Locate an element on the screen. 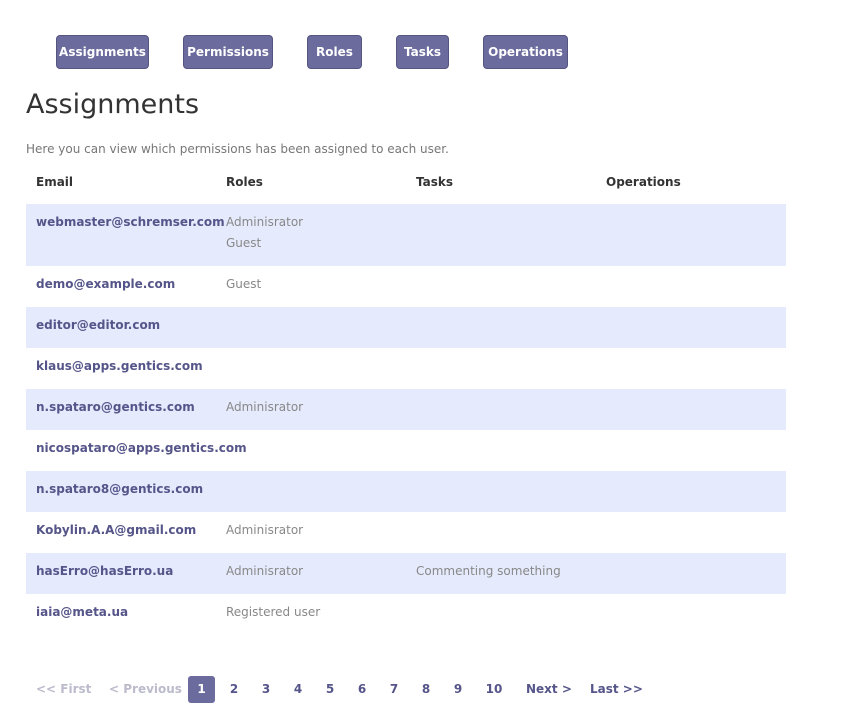 The image size is (850, 722). email-link: n.spataro@gentics.com is located at coordinates (115, 407).